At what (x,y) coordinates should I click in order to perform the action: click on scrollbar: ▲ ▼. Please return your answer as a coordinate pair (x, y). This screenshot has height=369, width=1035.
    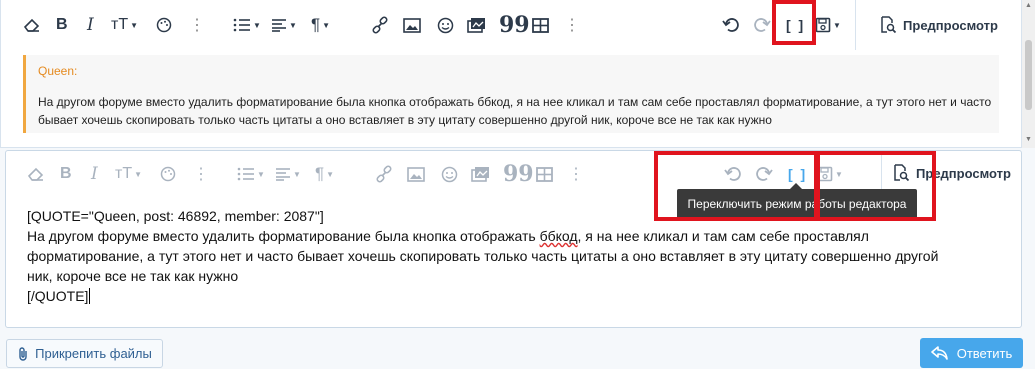
    Looking at the image, I should click on (1028, 74).